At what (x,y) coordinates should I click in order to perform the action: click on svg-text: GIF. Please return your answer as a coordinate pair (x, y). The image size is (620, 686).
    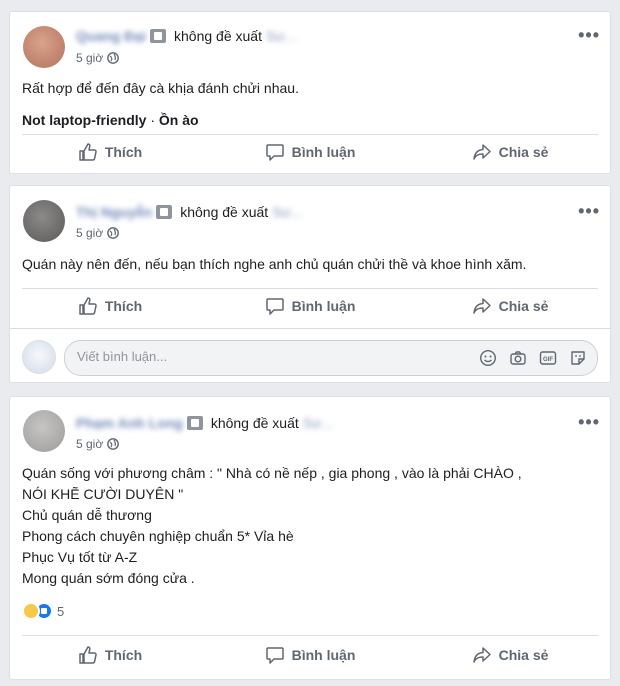
    Looking at the image, I should click on (548, 360).